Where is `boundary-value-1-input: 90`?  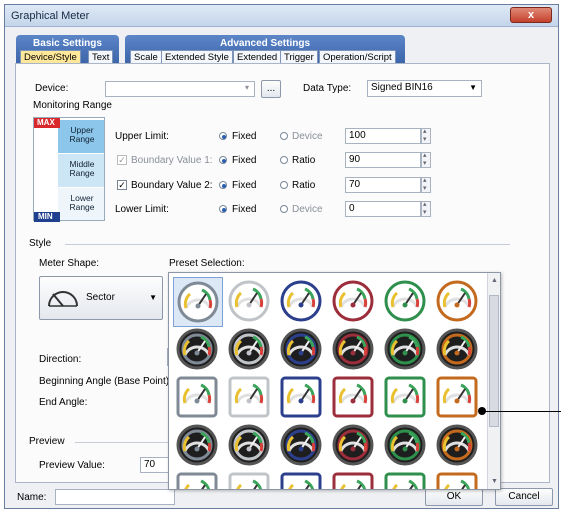 boundary-value-1-input: 90 is located at coordinates (383, 160).